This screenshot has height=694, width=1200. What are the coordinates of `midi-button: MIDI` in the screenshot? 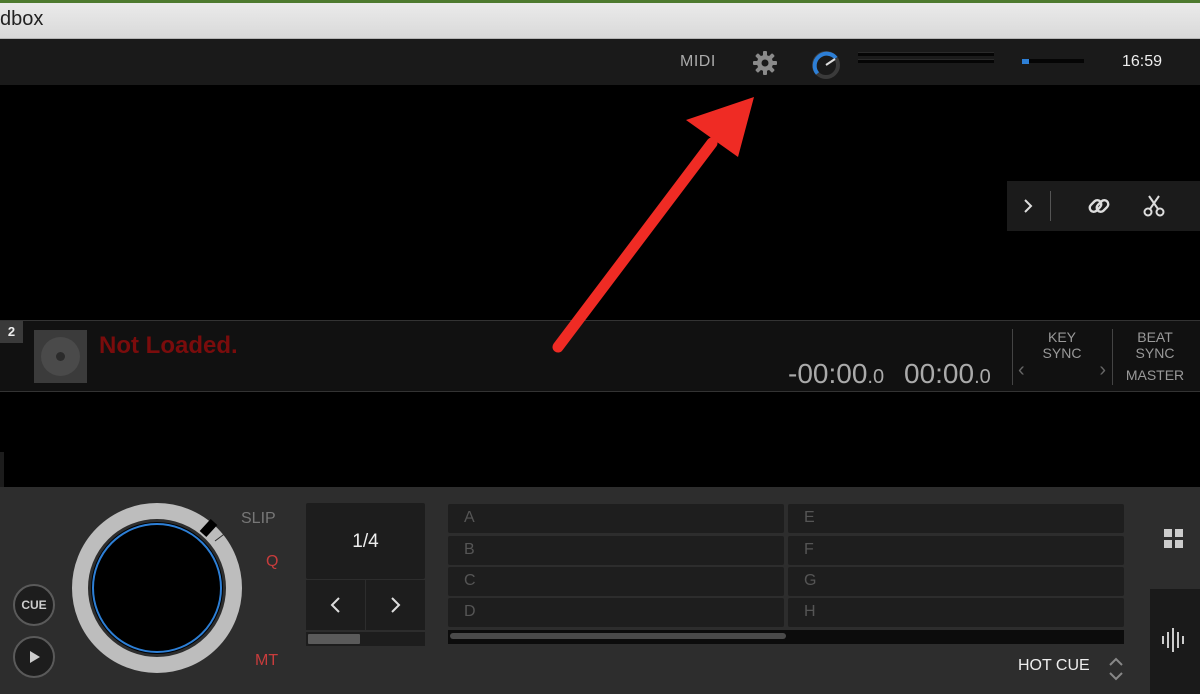 It's located at (698, 62).